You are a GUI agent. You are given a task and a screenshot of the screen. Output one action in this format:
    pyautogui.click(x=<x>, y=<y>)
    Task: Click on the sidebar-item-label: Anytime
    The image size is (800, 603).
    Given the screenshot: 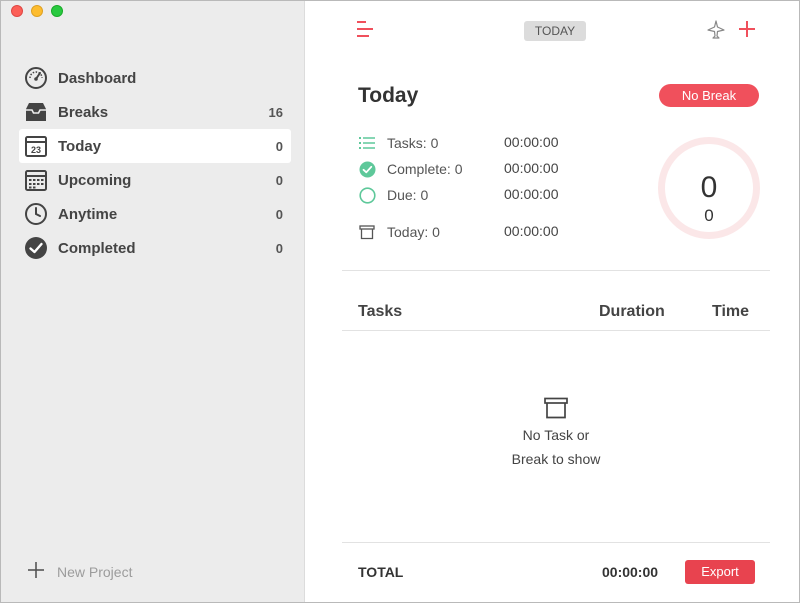 What is the action you would take?
    pyautogui.click(x=88, y=214)
    